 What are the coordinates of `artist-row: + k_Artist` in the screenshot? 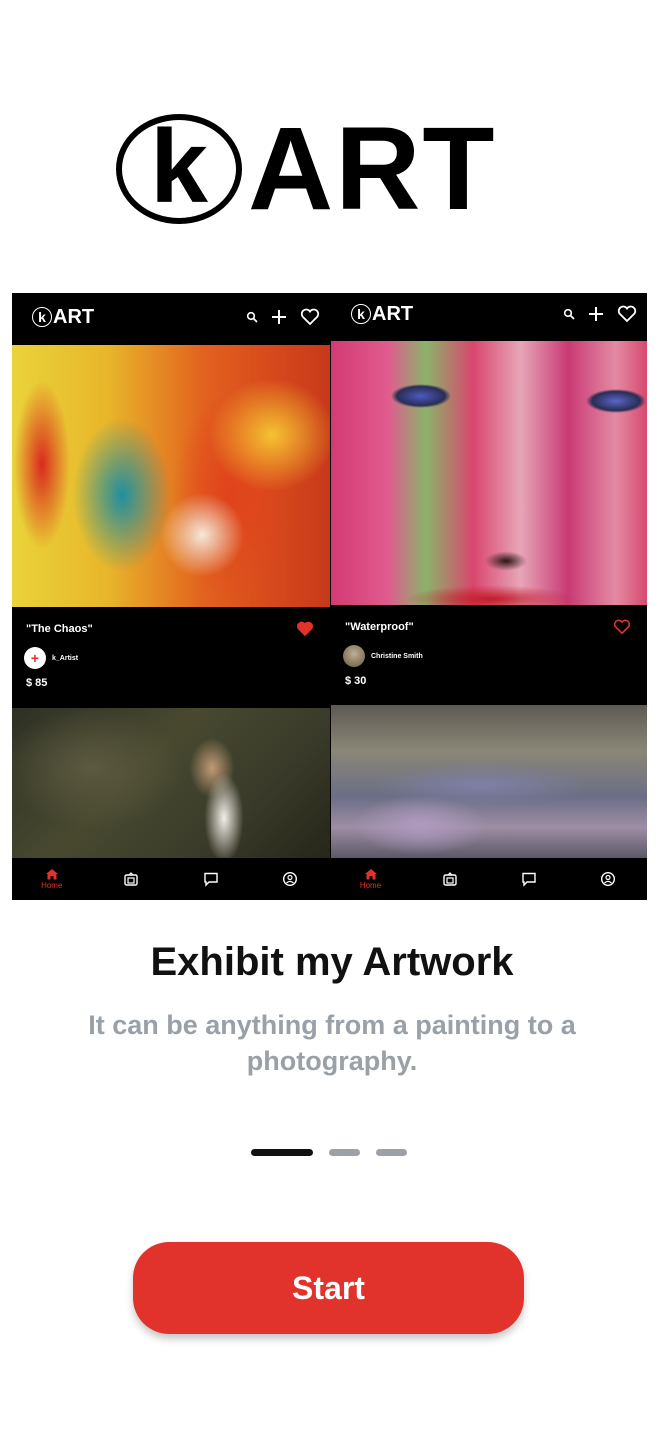 It's located at (51, 658).